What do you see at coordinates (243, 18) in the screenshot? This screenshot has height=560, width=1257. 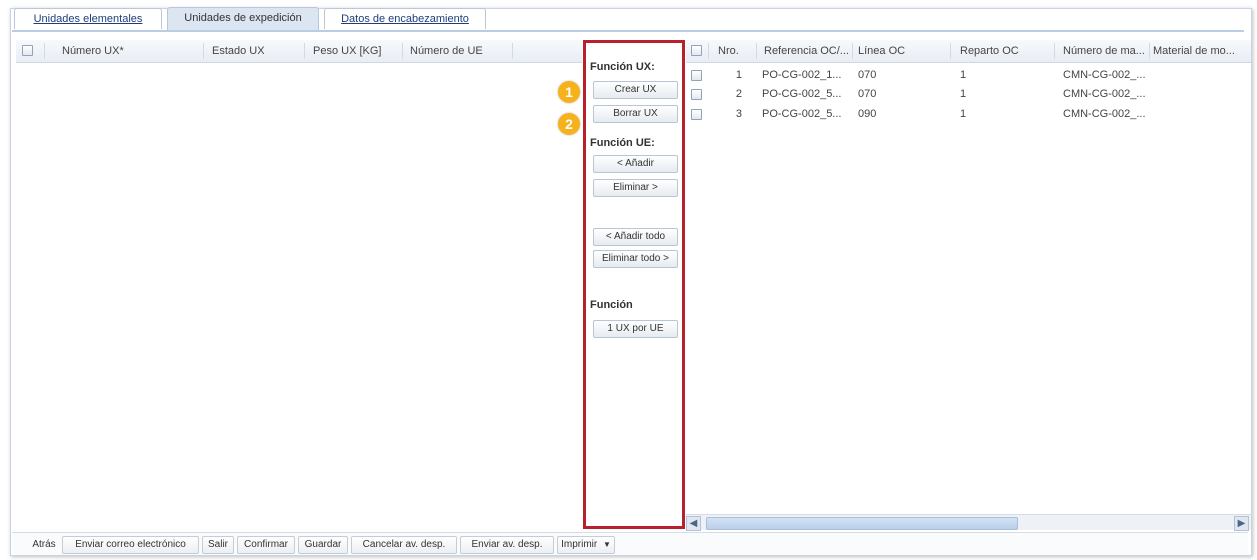 I see `tab-unidades-expedicion: Unidades de expedición` at bounding box center [243, 18].